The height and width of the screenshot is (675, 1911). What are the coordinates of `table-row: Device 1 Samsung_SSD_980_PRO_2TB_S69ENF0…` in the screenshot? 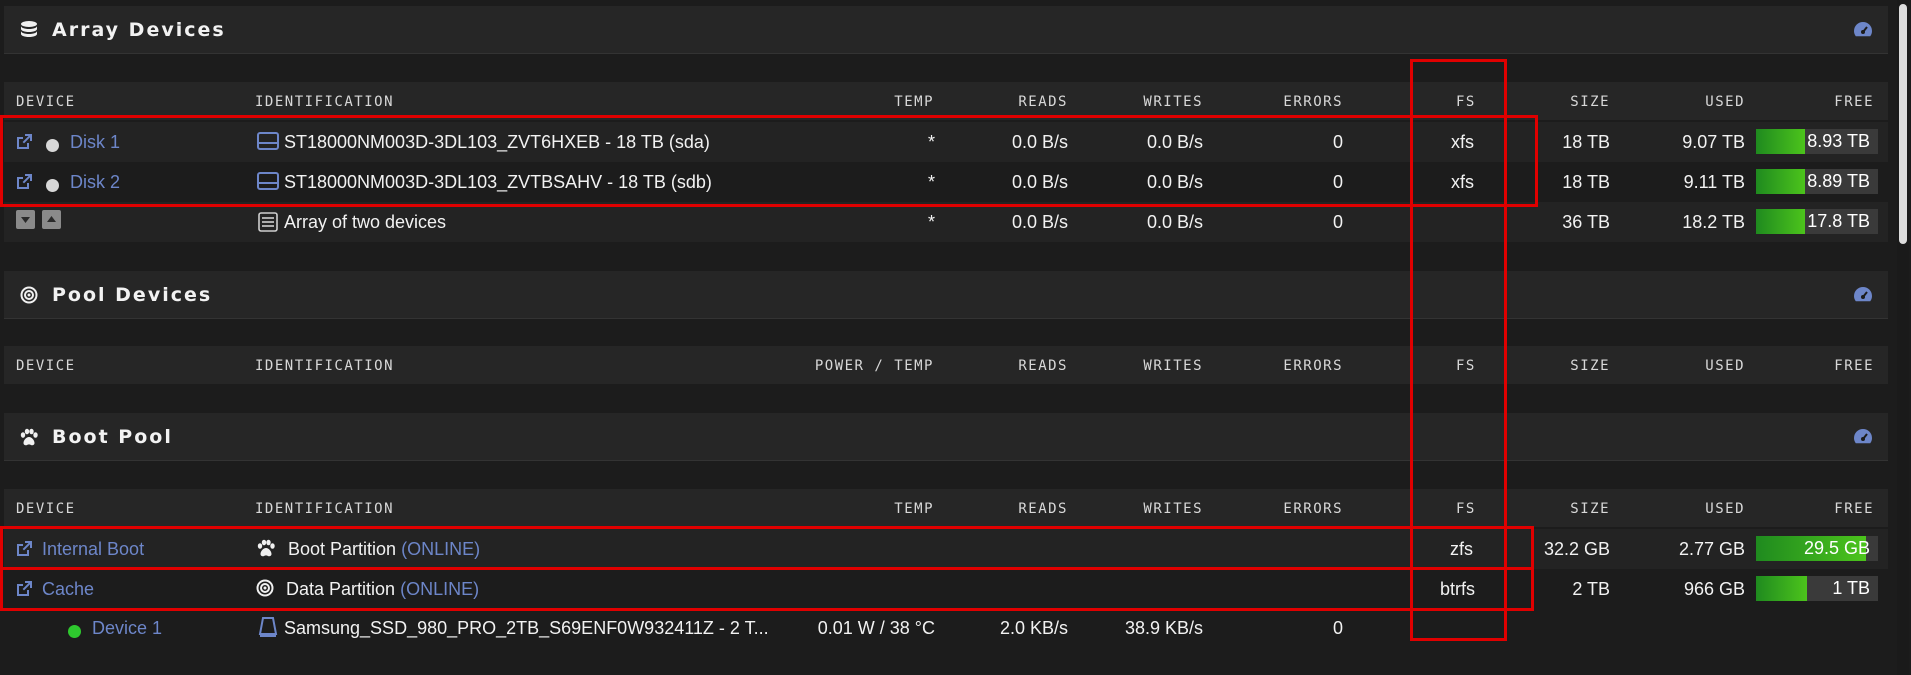 It's located at (946, 628).